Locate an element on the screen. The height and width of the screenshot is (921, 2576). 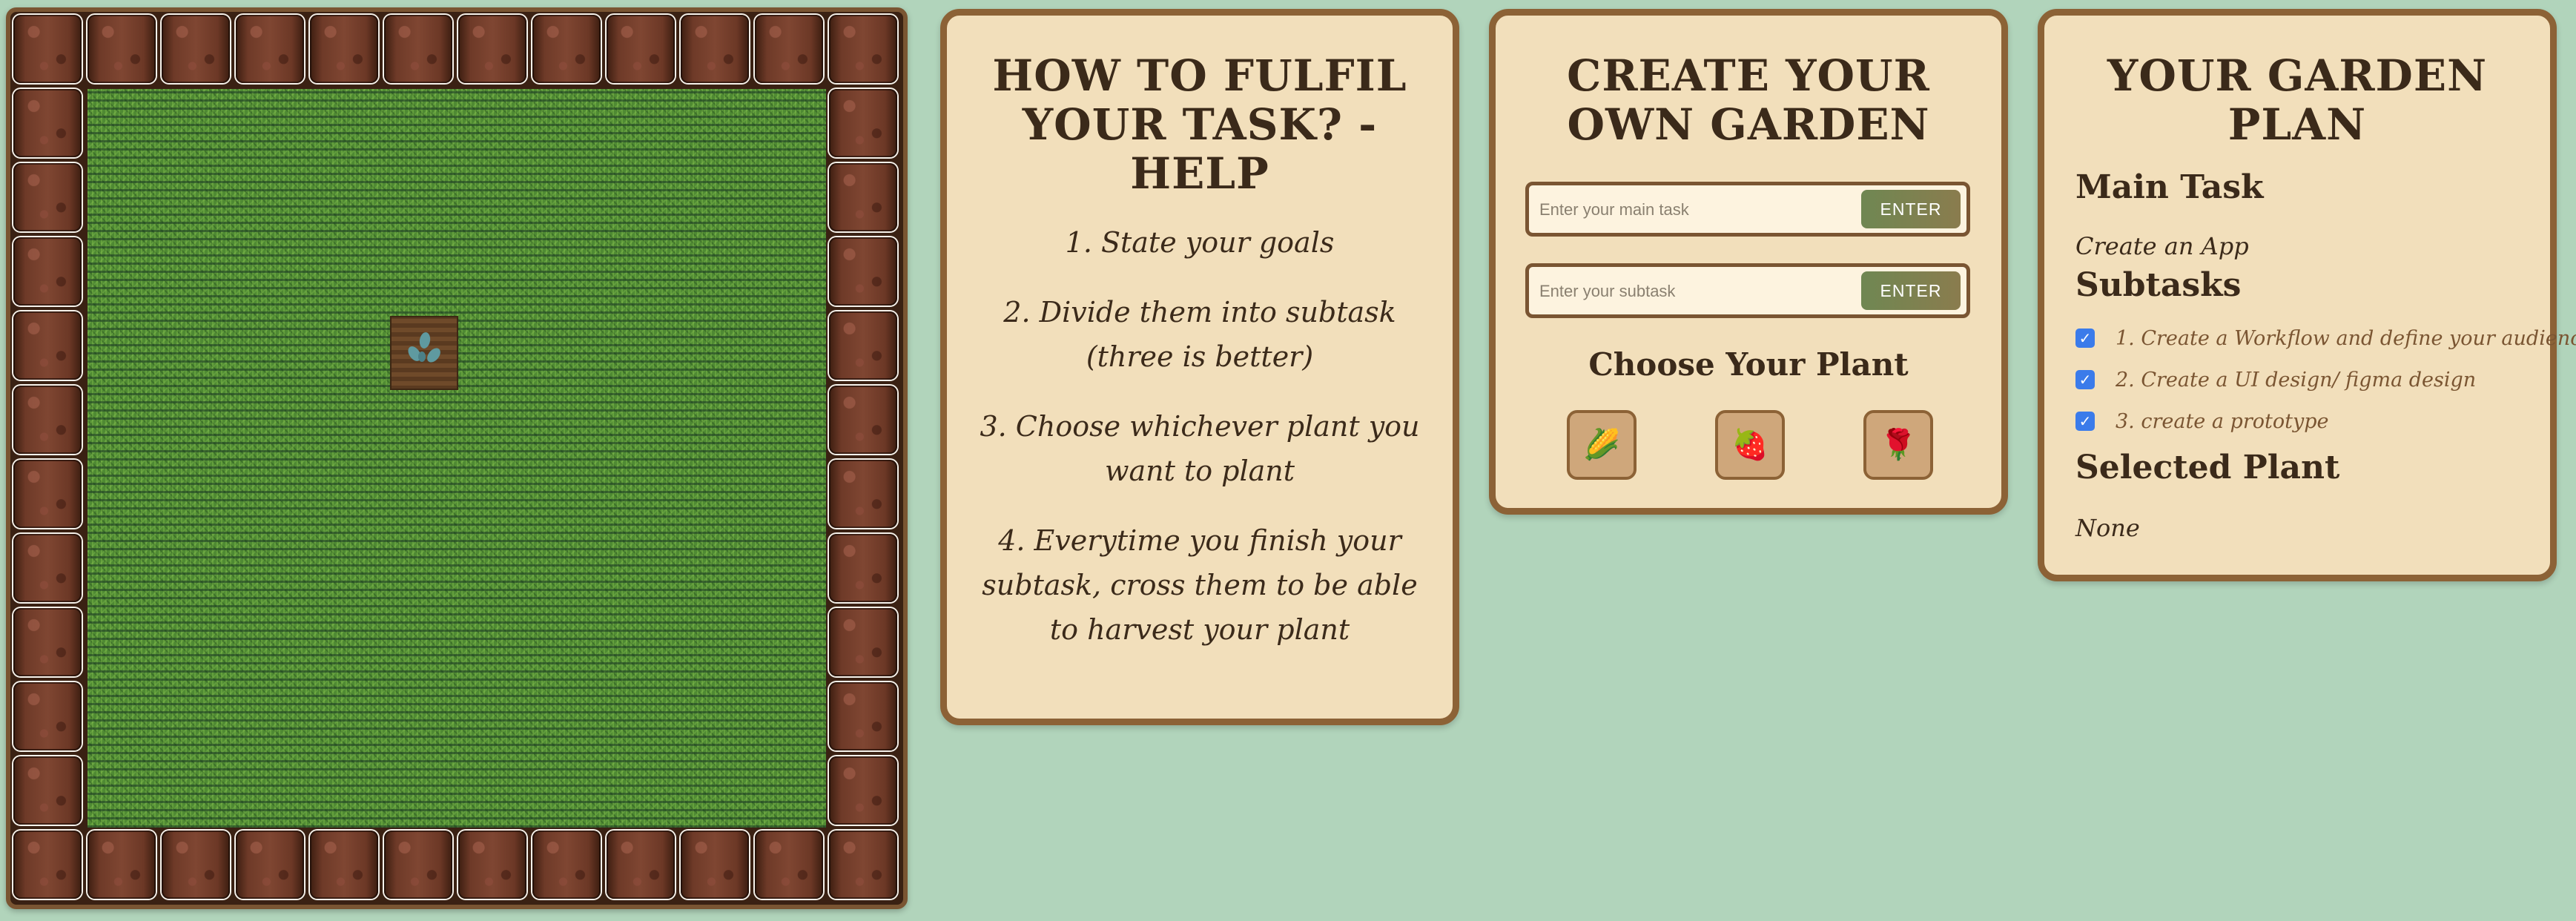
help-step: 1. State your goals is located at coordinates (1200, 242).